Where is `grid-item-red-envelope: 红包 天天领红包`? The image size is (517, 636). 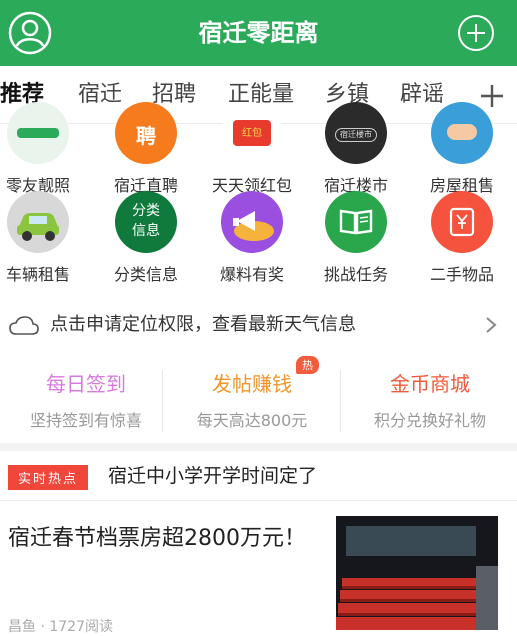 grid-item-red-envelope: 红包 天天领红包 is located at coordinates (252, 149).